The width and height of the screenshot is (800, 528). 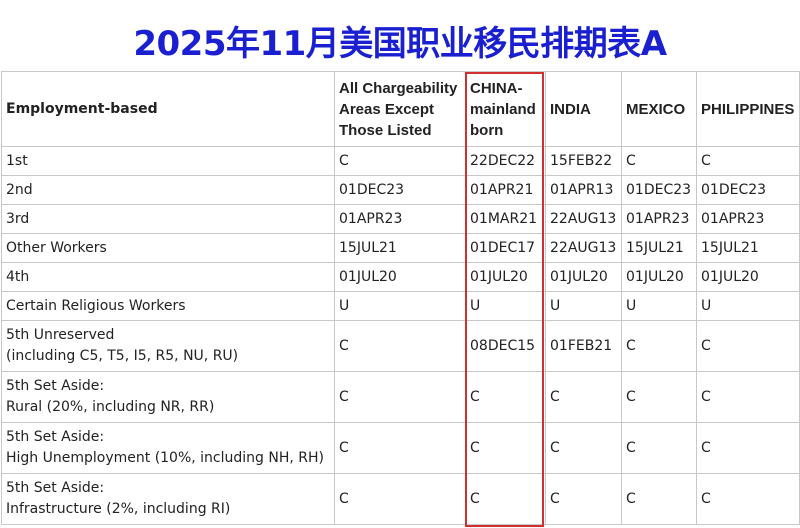 I want to click on header-mexico: MEXICO, so click(x=659, y=109).